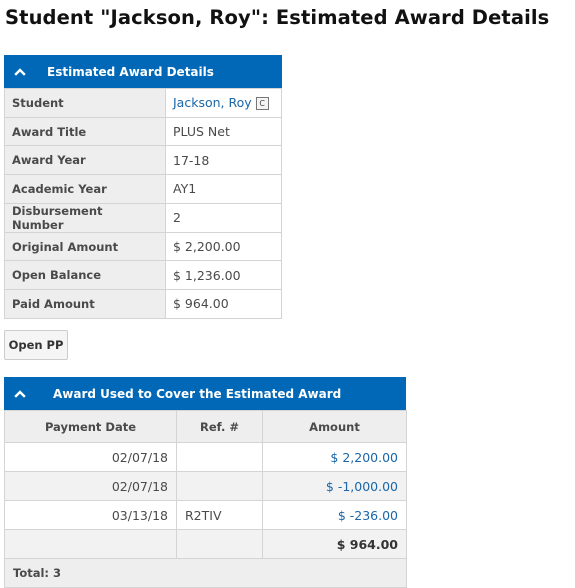 Image resolution: width=575 pixels, height=588 pixels. What do you see at coordinates (223, 131) in the screenshot?
I see `detail-value: PLUS Net` at bounding box center [223, 131].